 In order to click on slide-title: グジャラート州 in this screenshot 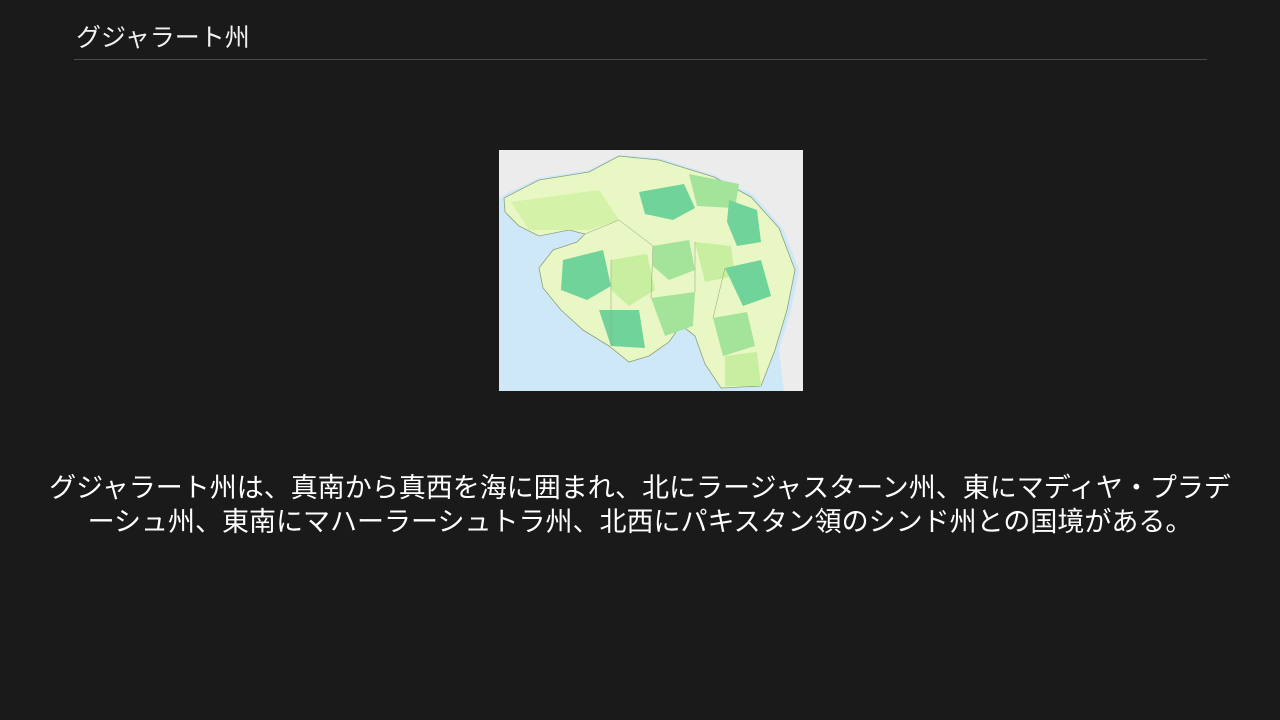, I will do `click(163, 37)`.